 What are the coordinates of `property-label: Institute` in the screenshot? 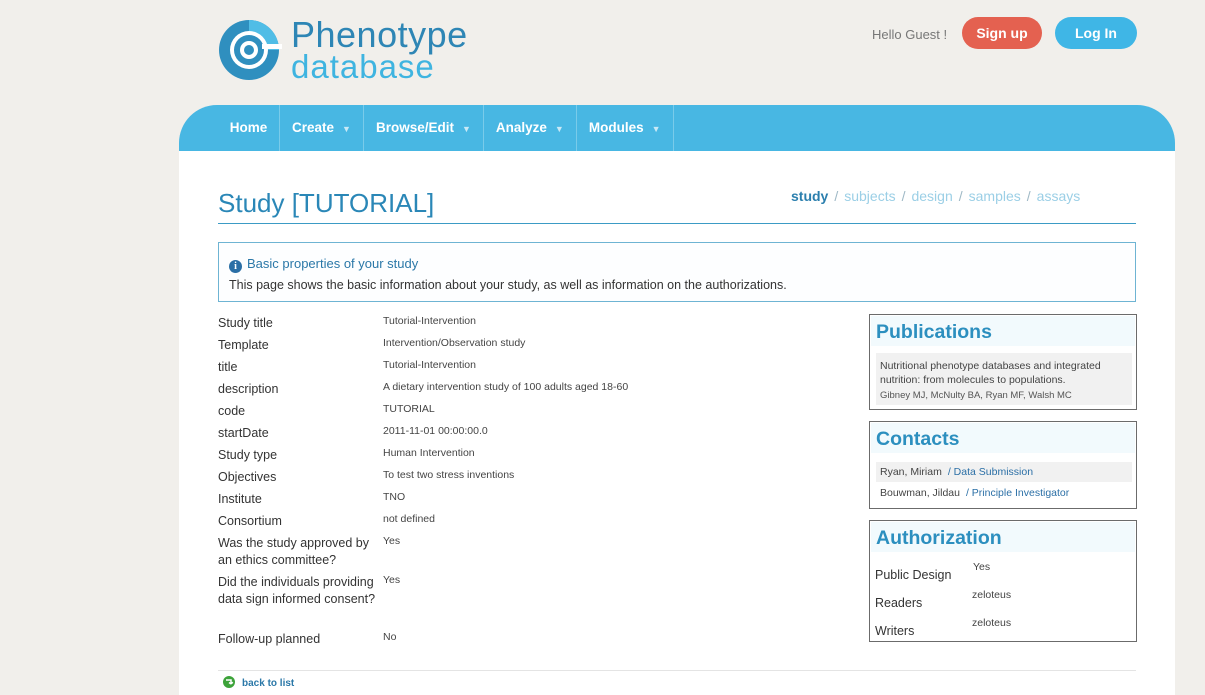 It's located at (240, 499).